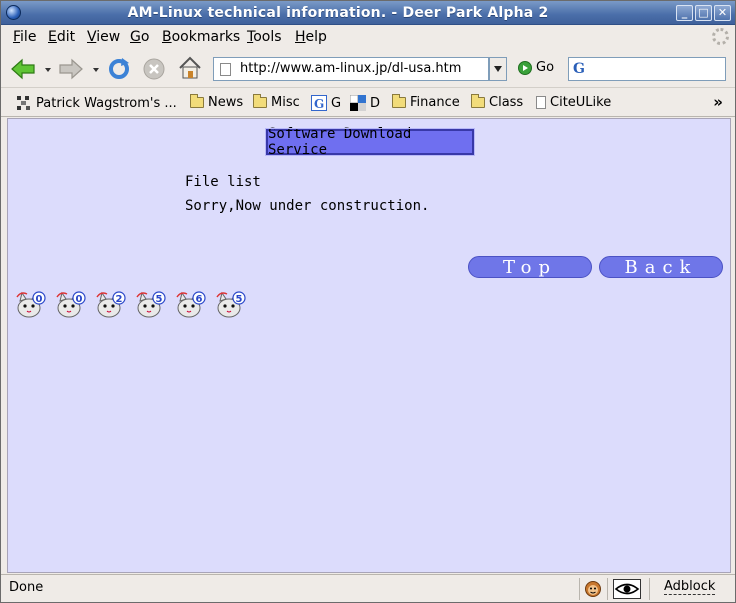 This screenshot has width=736, height=603. Describe the element at coordinates (368, 37) in the screenshot. I see `menu-bar: File Edit View Go Bookmarks Tools Help` at that location.